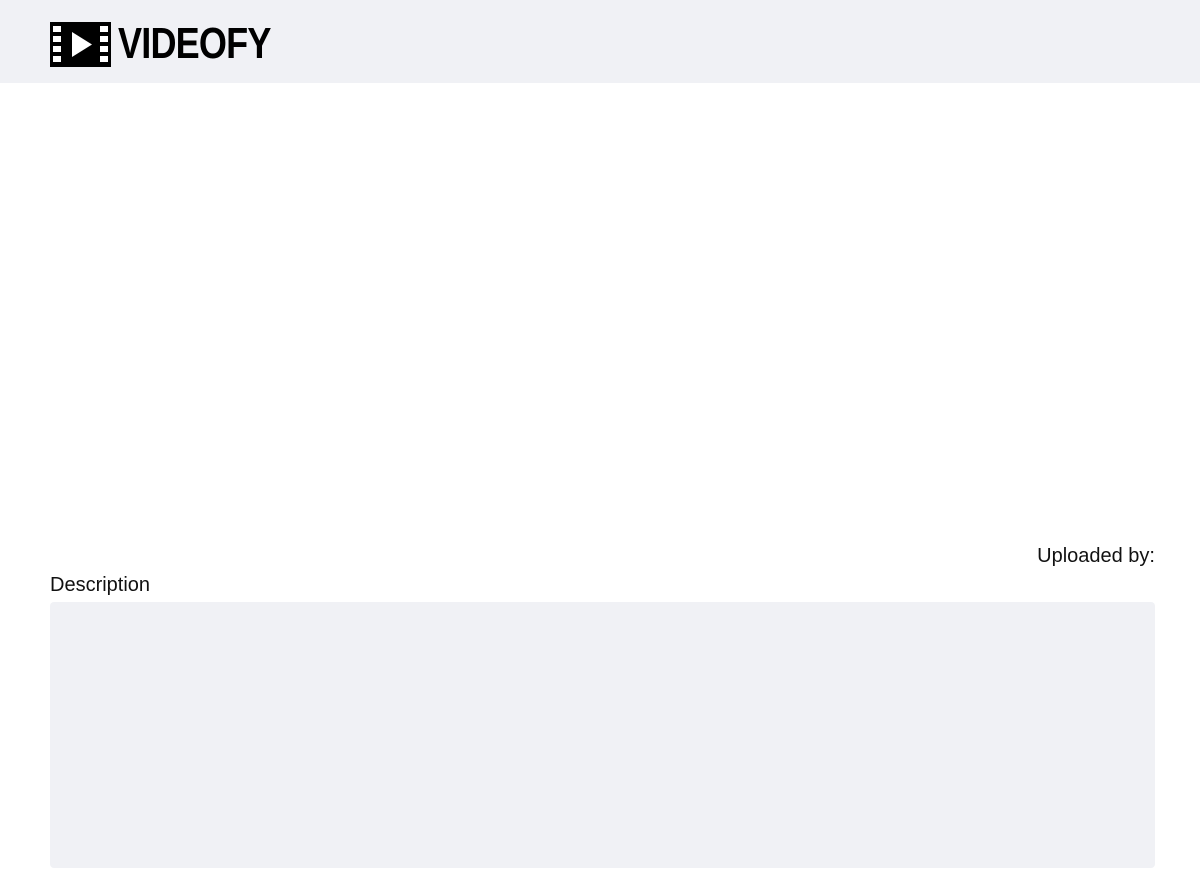  What do you see at coordinates (80, 44) in the screenshot?
I see `film-play-icon` at bounding box center [80, 44].